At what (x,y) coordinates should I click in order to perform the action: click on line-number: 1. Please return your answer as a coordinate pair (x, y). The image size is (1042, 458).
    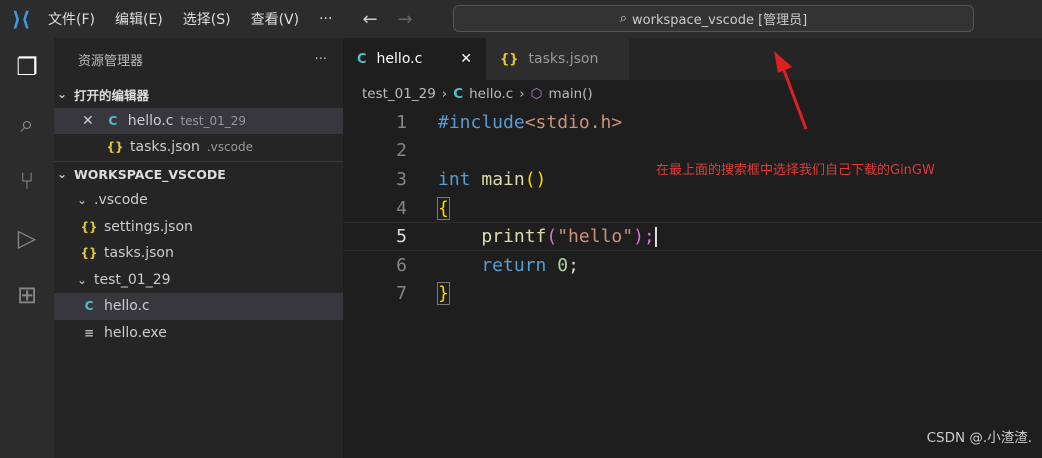
    Looking at the image, I should click on (401, 122).